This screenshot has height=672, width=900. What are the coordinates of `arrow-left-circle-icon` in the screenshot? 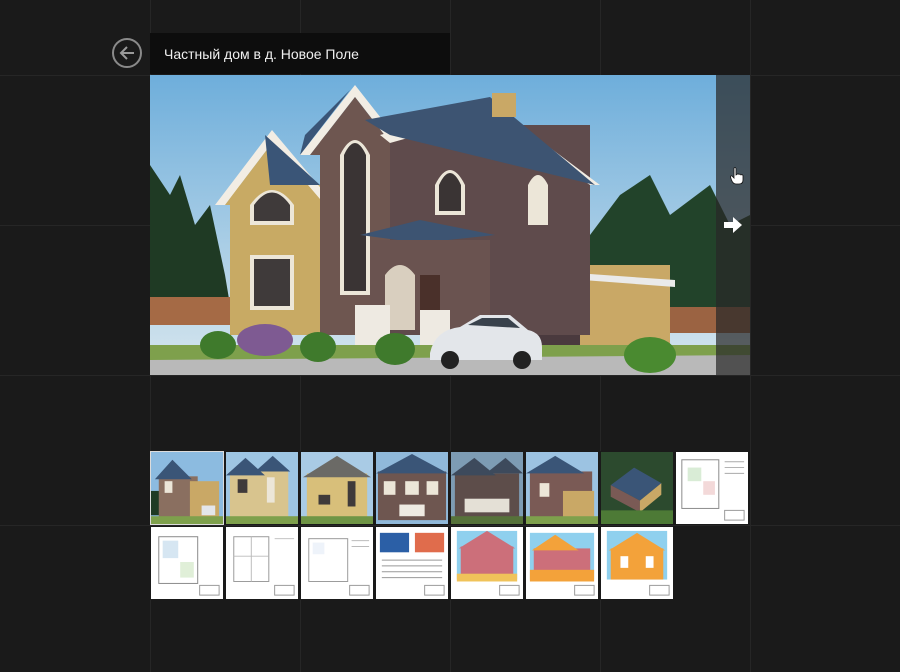 It's located at (126, 53).